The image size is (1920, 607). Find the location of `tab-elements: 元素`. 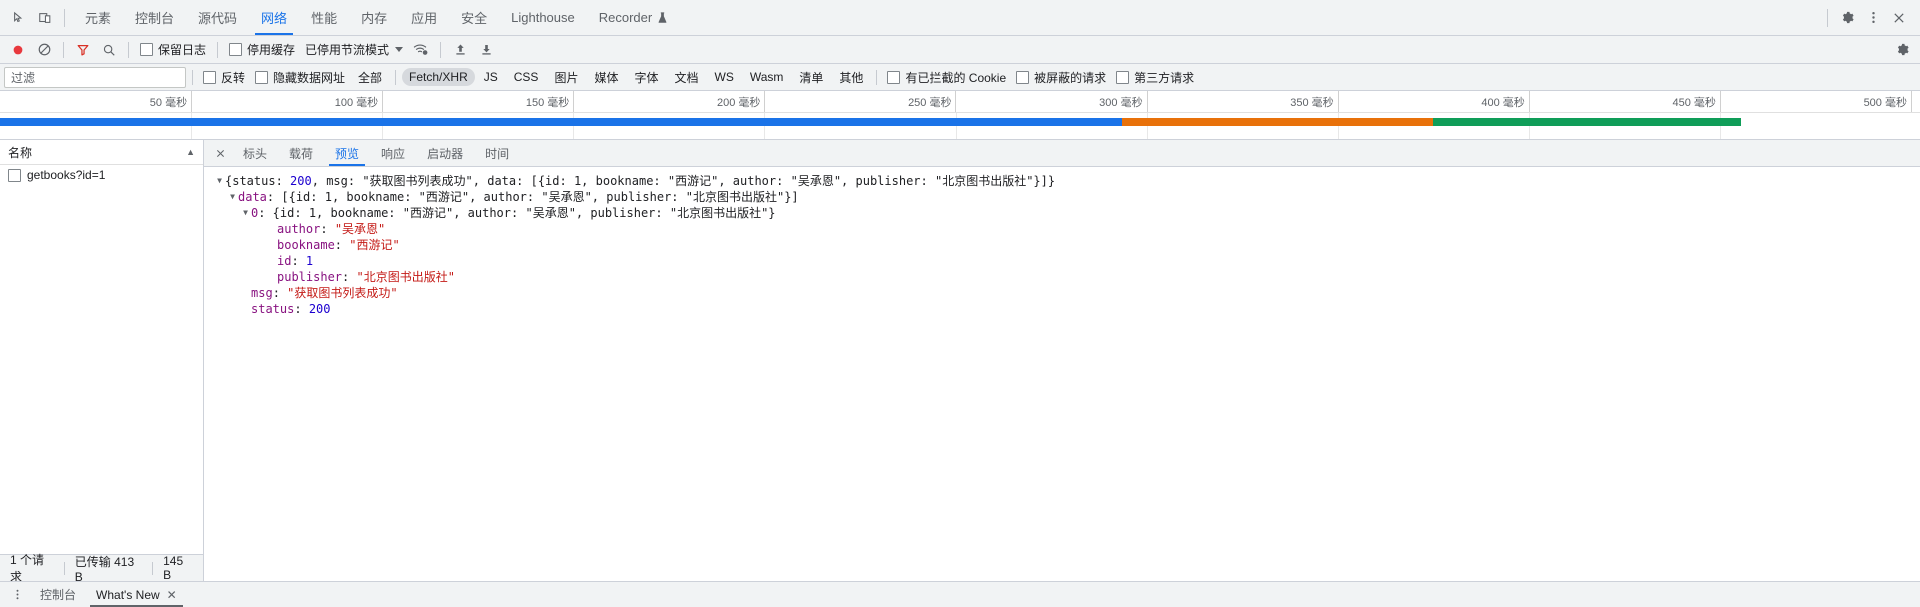

tab-elements: 元素 is located at coordinates (98, 17).